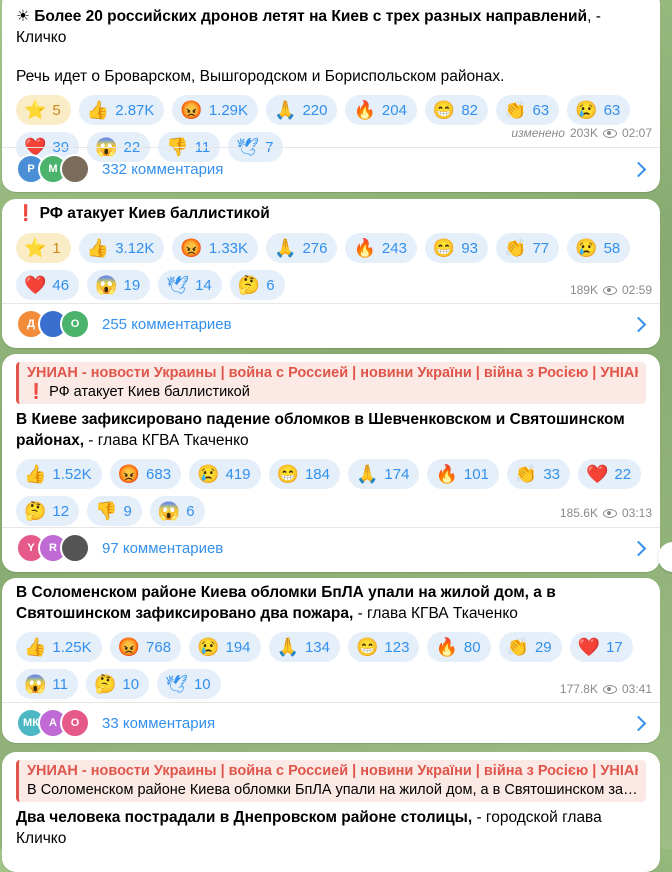 This screenshot has width=672, height=872. I want to click on reaction-pill: 👏 33, so click(538, 474).